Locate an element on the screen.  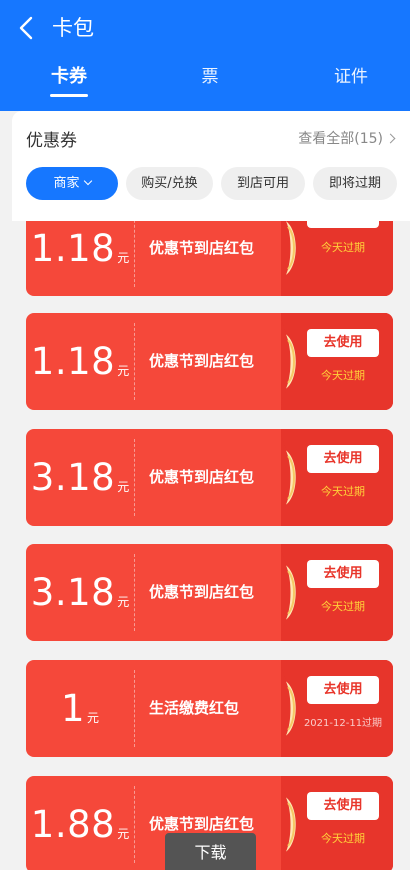
app-header: 卡包 卡券 票 证件 is located at coordinates (205, 55).